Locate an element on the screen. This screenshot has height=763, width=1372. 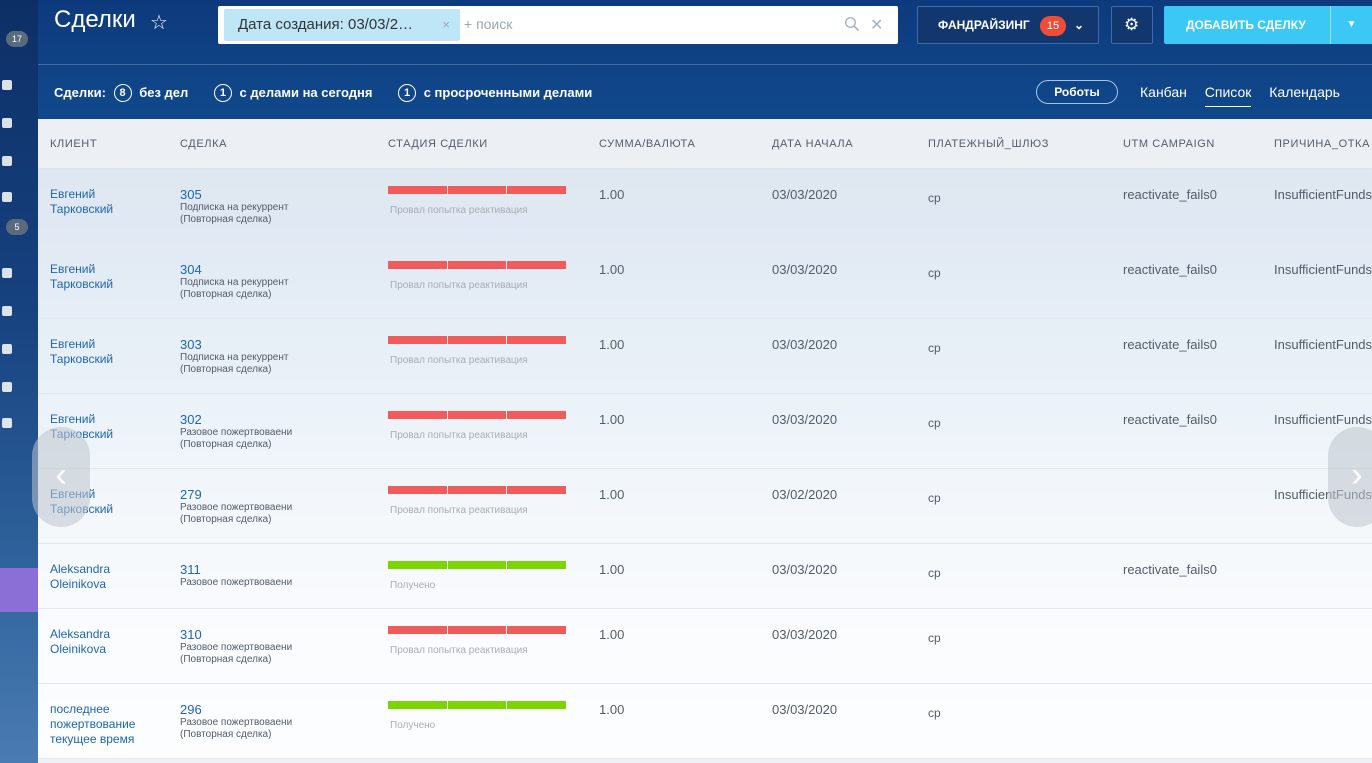
counter-label: с делами на сегодня is located at coordinates (306, 92).